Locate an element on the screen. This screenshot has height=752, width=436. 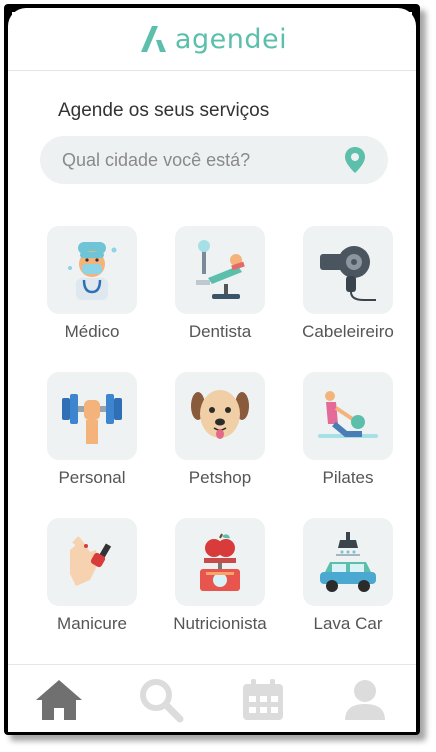
category-label: Petshop is located at coordinates (220, 477).